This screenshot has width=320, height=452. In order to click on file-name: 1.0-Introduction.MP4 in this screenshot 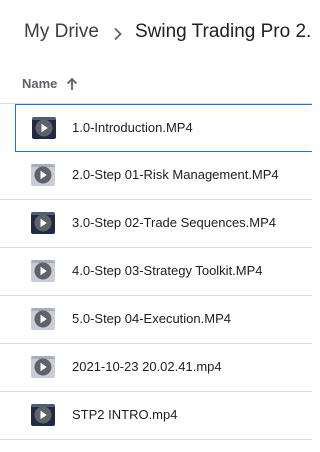, I will do `click(132, 127)`.